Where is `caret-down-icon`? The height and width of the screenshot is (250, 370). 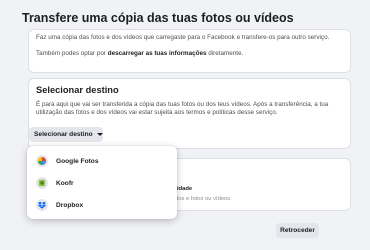
caret-down-icon is located at coordinates (99, 134).